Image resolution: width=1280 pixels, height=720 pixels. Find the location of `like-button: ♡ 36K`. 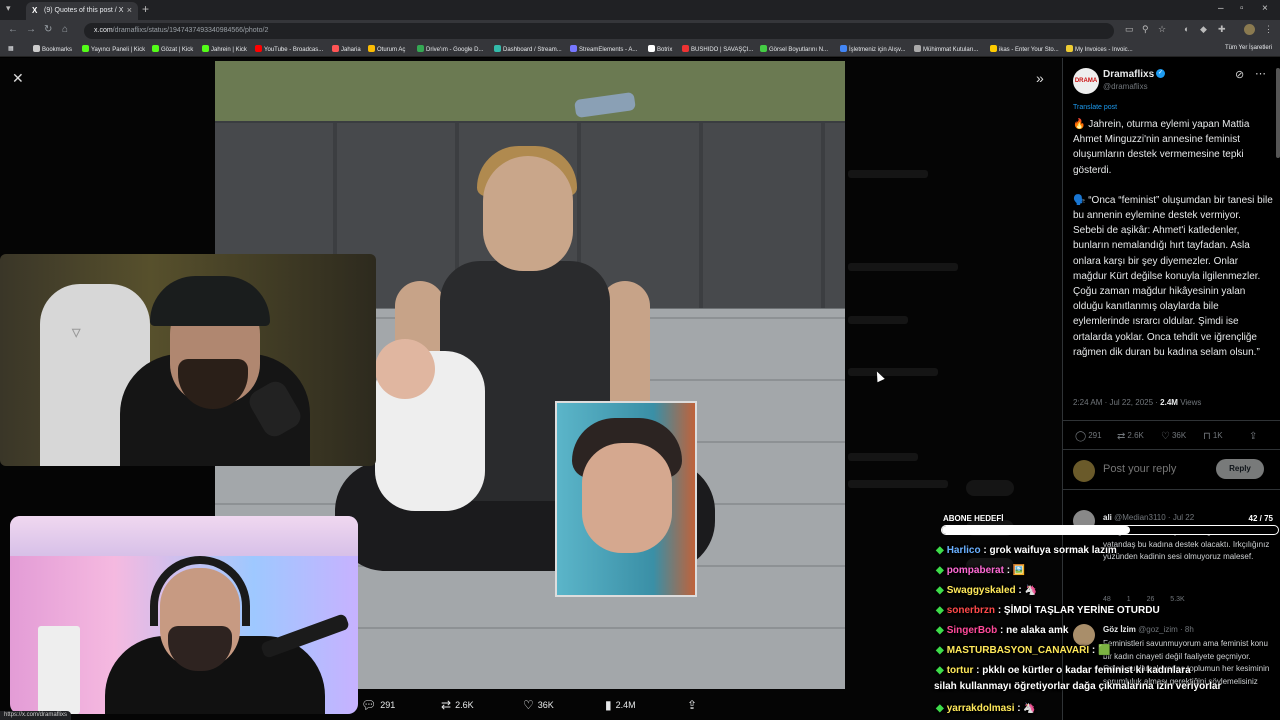

like-button: ♡ 36K is located at coordinates (1173, 436).